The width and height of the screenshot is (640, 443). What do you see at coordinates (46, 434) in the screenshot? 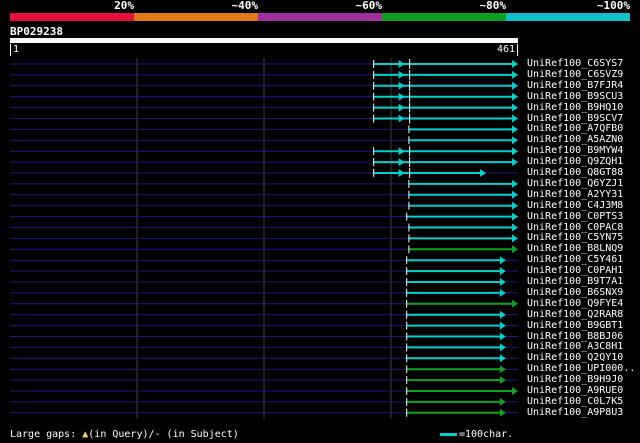
I see `gaps-prefix: Large gaps:` at bounding box center [46, 434].